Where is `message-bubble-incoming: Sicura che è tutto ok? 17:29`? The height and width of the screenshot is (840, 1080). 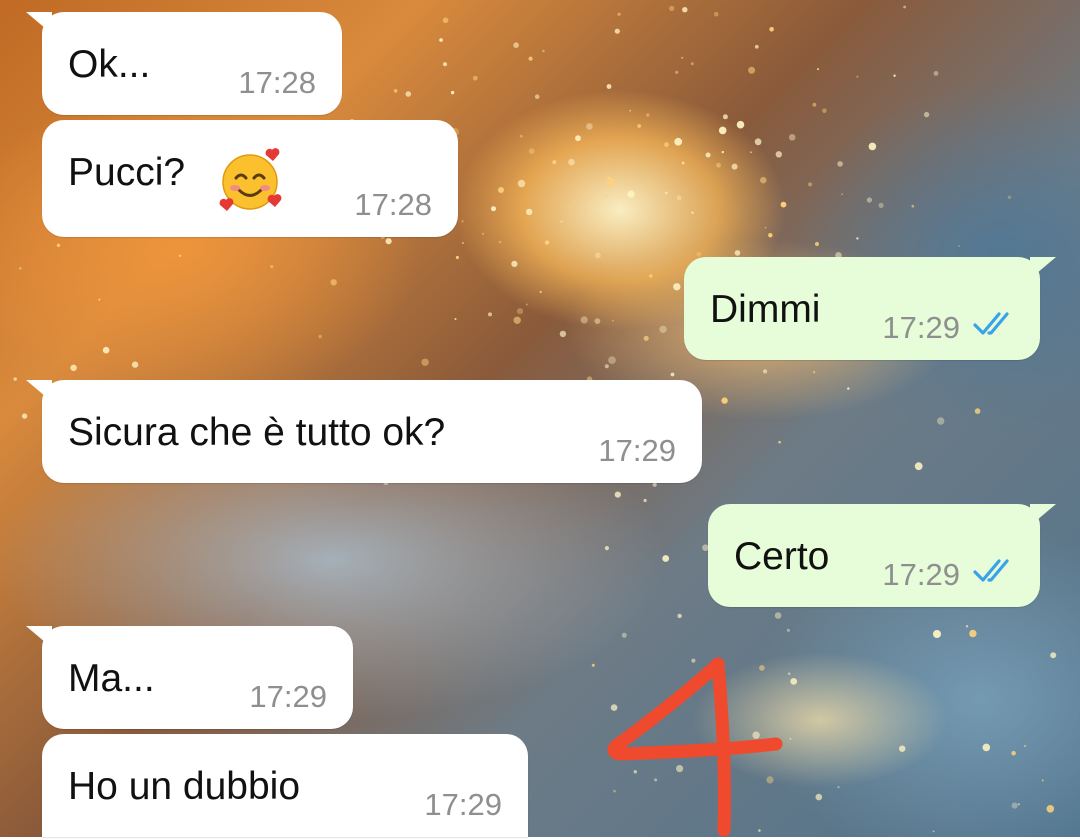
message-bubble-incoming: Sicura che è tutto ok? 17:29 is located at coordinates (364, 431).